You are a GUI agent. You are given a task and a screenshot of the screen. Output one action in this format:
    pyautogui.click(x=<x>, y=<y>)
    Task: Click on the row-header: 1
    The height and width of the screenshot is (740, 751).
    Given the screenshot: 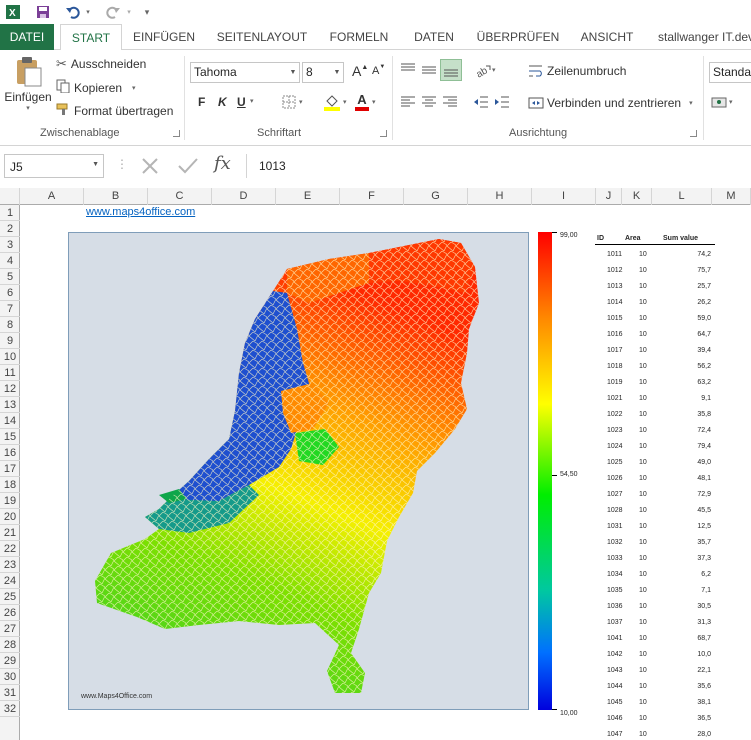 What is the action you would take?
    pyautogui.click(x=10, y=213)
    